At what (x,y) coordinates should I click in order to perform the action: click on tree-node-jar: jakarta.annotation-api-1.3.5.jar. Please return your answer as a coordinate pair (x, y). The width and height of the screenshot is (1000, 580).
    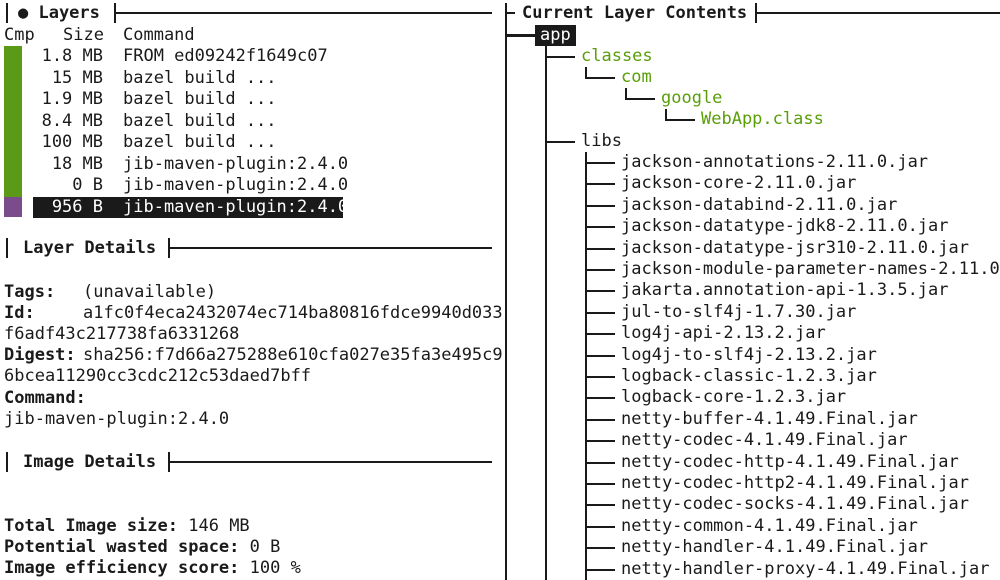
    Looking at the image, I should click on (785, 290).